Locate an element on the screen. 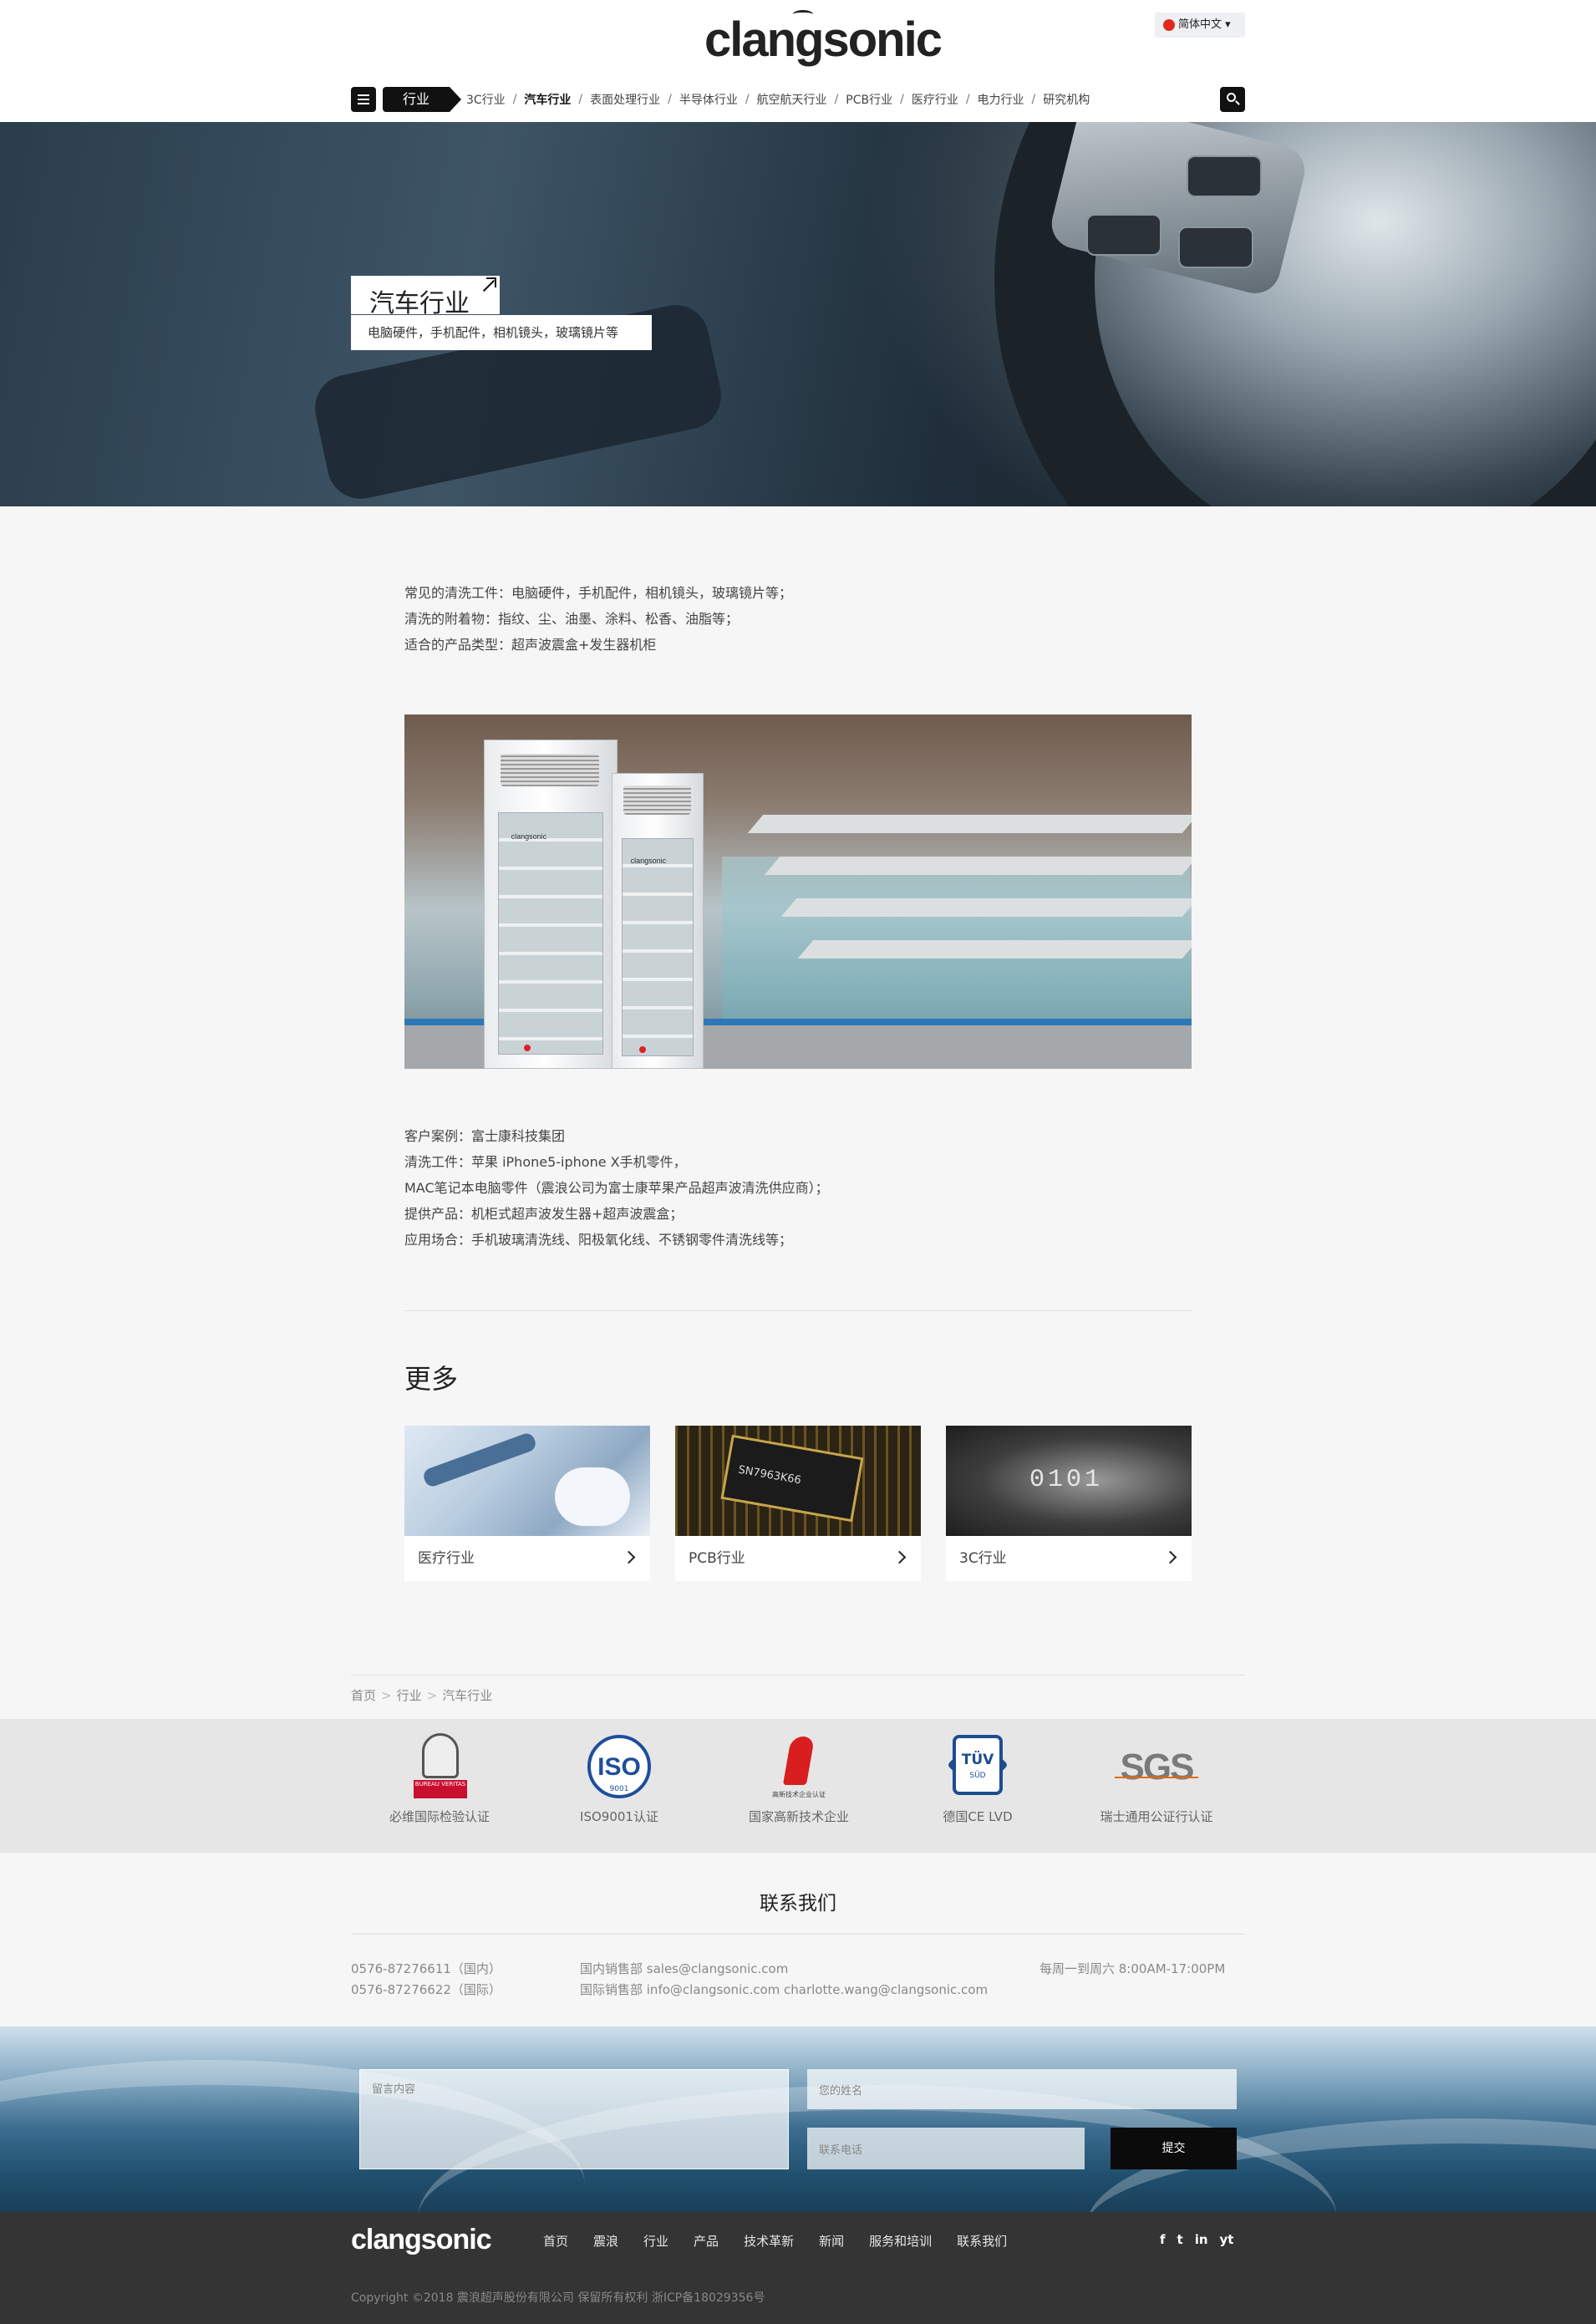 This screenshot has width=1596, height=2324. nav-current-section: 行业 is located at coordinates (422, 99).